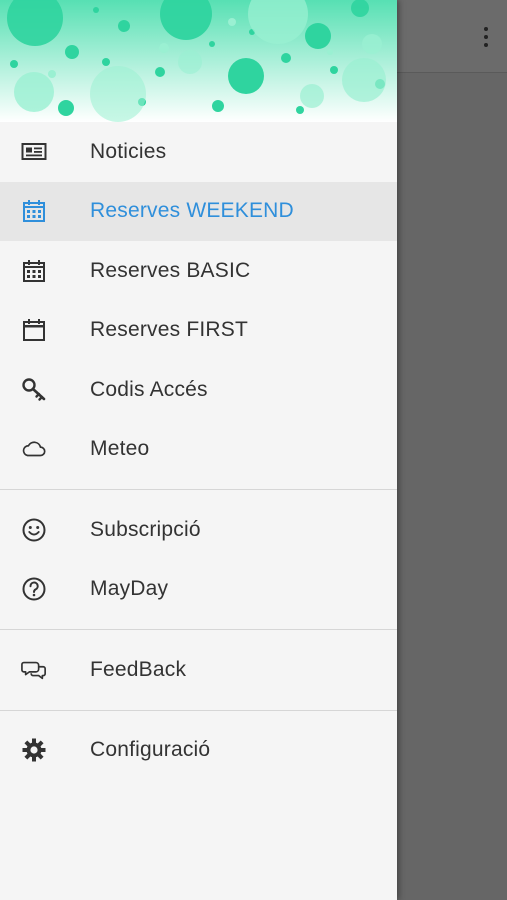  I want to click on menu-item-noticies: Noticies, so click(198, 152).